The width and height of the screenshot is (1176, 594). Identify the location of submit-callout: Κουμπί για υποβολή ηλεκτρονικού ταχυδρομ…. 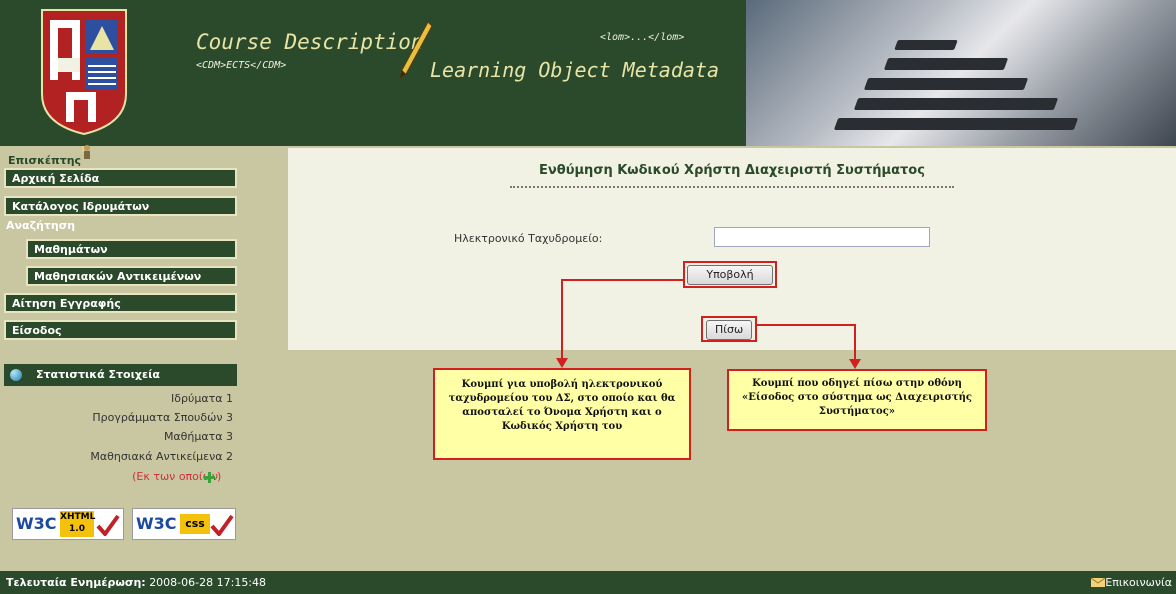
(562, 414).